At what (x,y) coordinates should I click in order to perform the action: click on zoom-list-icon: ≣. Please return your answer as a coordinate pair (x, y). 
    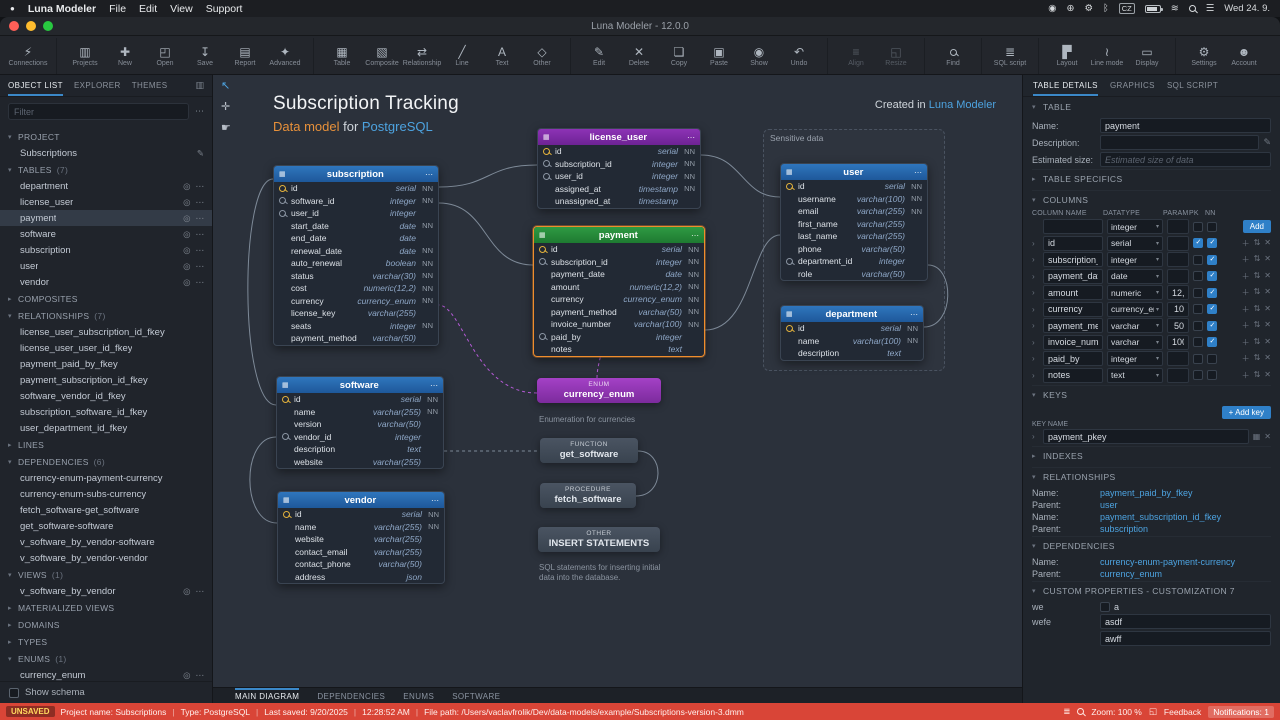
    Looking at the image, I should click on (1066, 711).